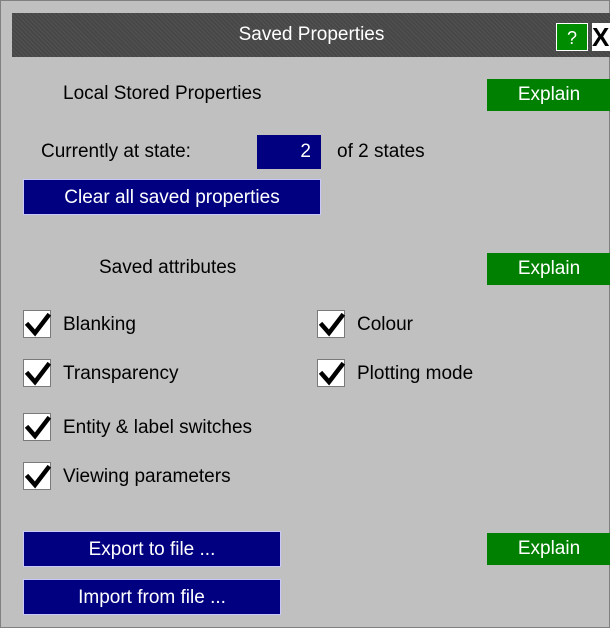 Image resolution: width=610 pixels, height=628 pixels. Describe the element at coordinates (289, 152) in the screenshot. I see `state-number-field: 2` at that location.